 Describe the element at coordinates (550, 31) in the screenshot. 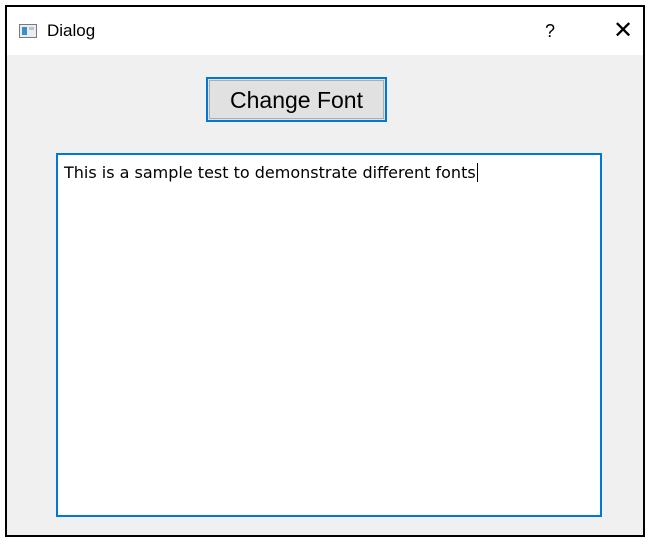

I see `help-button: ?` at that location.